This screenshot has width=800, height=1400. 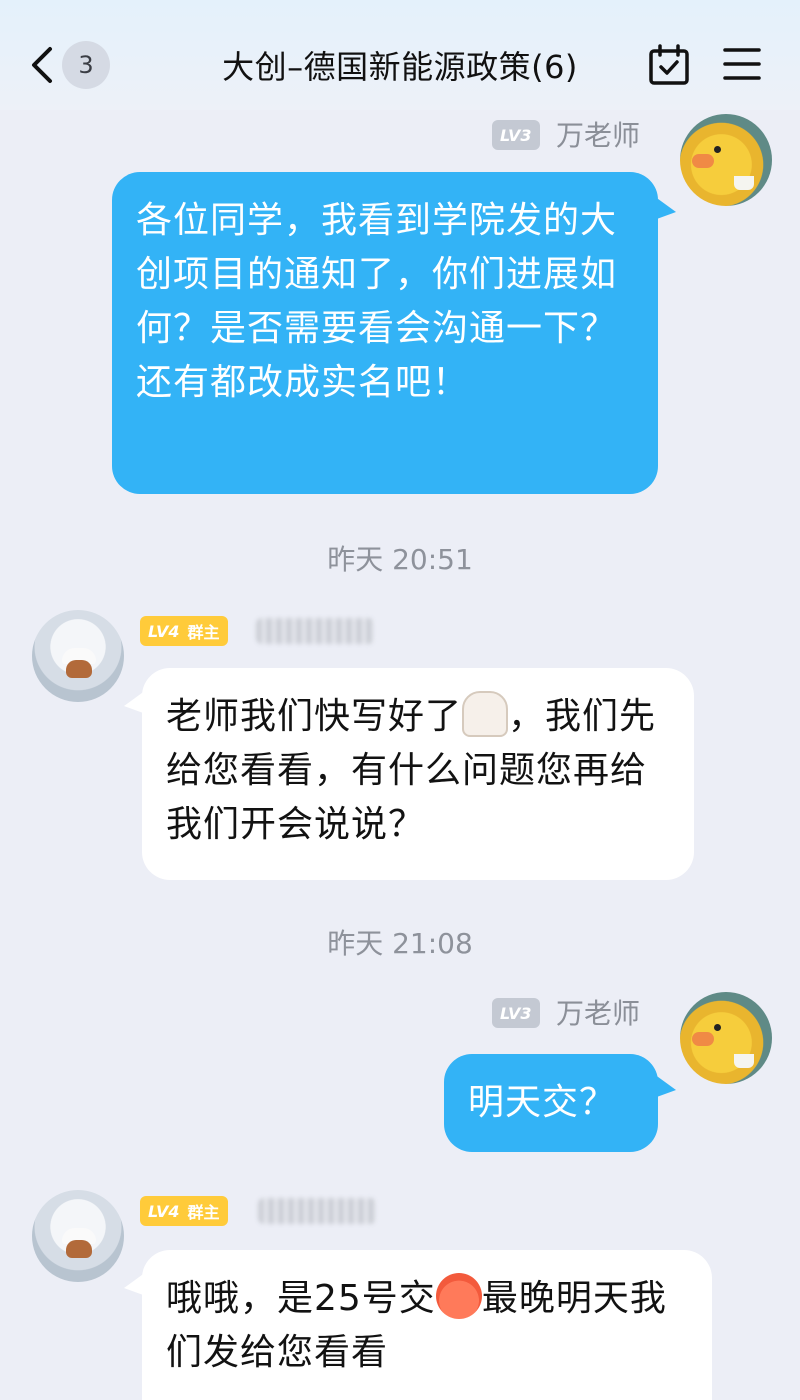 What do you see at coordinates (301, 1298) in the screenshot?
I see `message-text: 哦哦，是25号交` at bounding box center [301, 1298].